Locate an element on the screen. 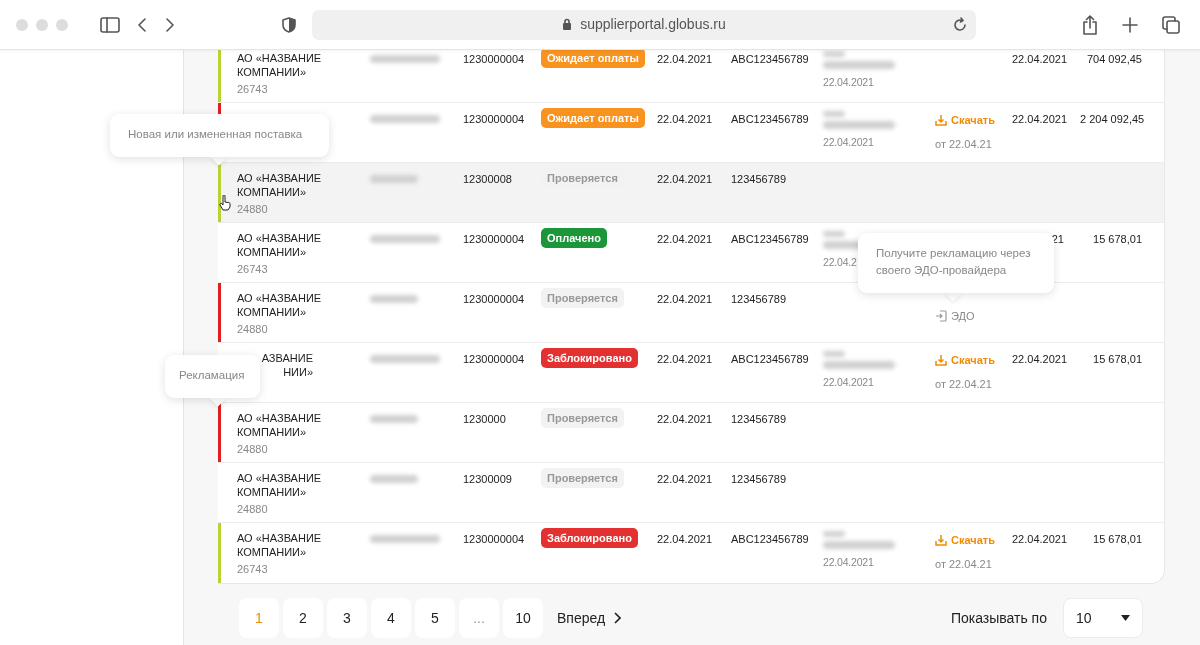 The width and height of the screenshot is (1200, 645). chevron-right-icon is located at coordinates (617, 618).